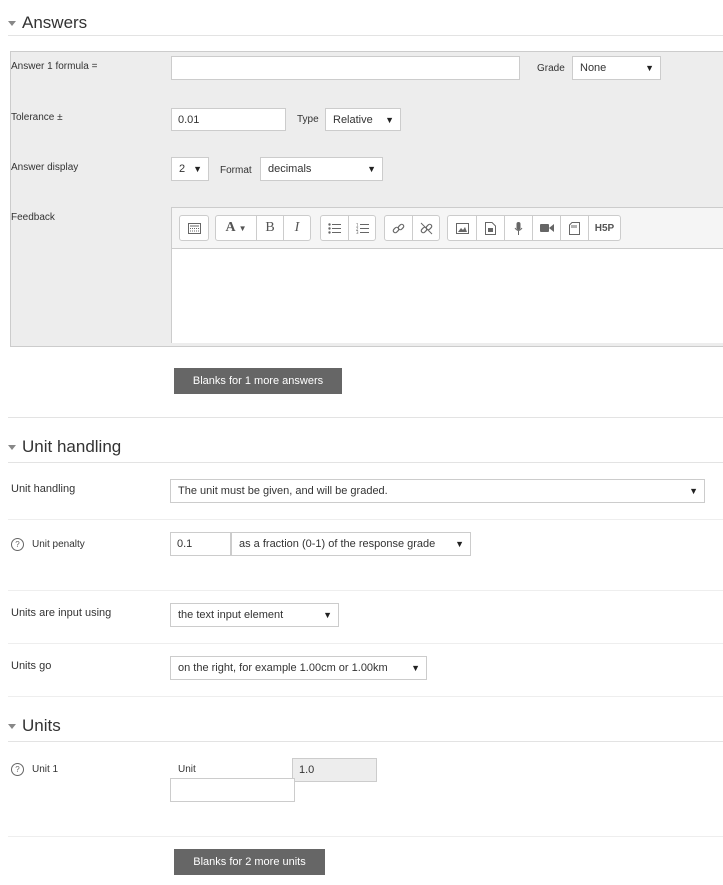 The width and height of the screenshot is (723, 885). I want to click on section-title: Answers, so click(55, 22).